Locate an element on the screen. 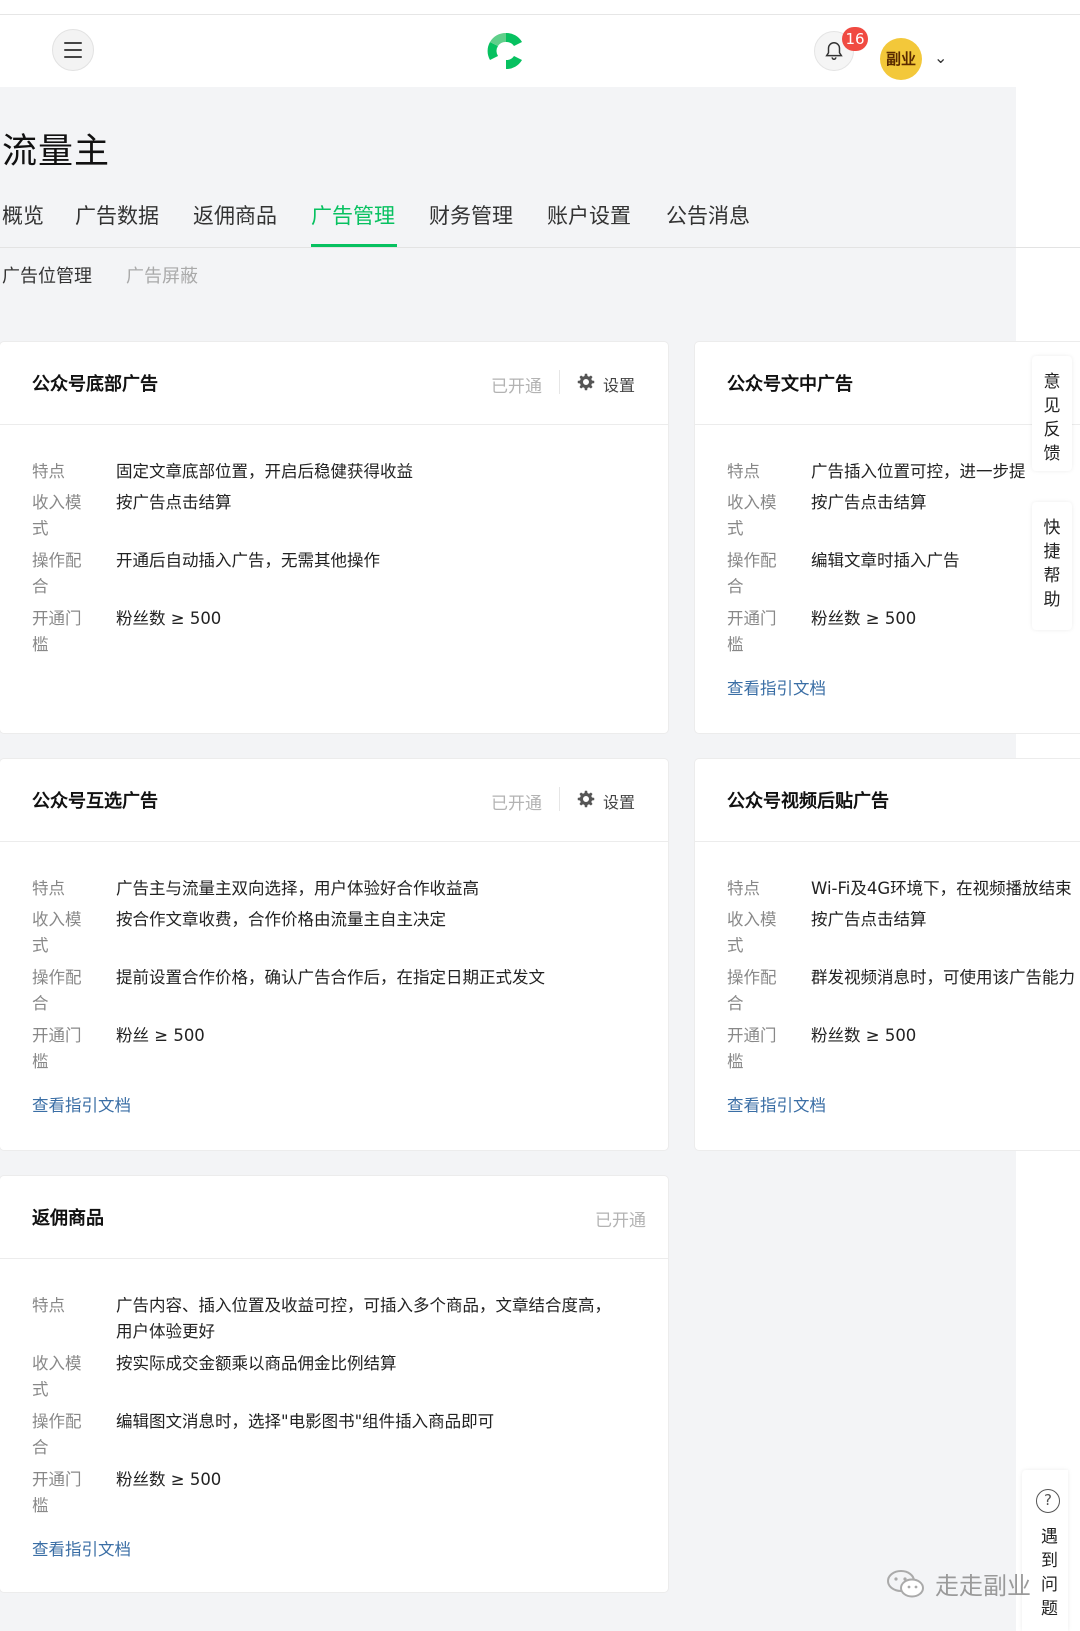  card-header: 返佣商品 已开通 is located at coordinates (334, 1217).